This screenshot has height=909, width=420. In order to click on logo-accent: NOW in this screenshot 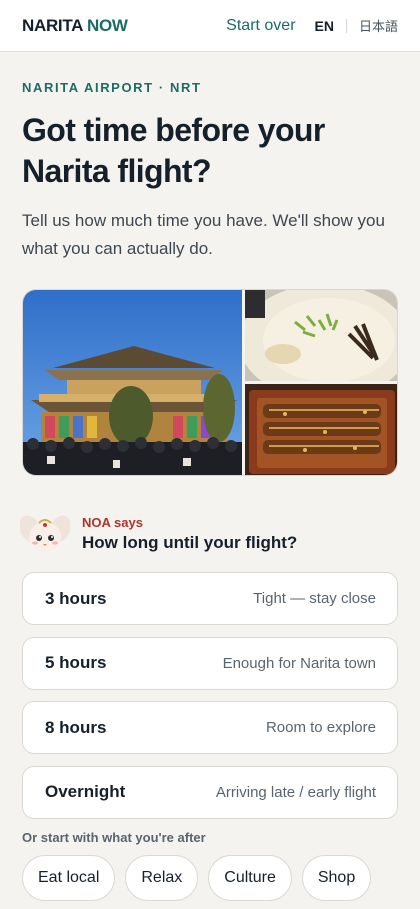, I will do `click(107, 25)`.